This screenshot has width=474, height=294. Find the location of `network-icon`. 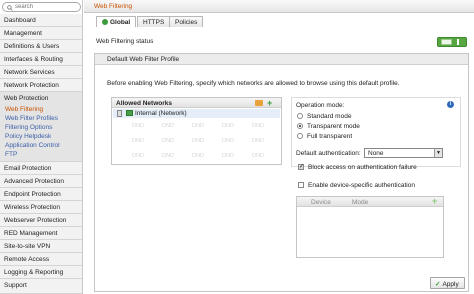

network-icon is located at coordinates (129, 113).